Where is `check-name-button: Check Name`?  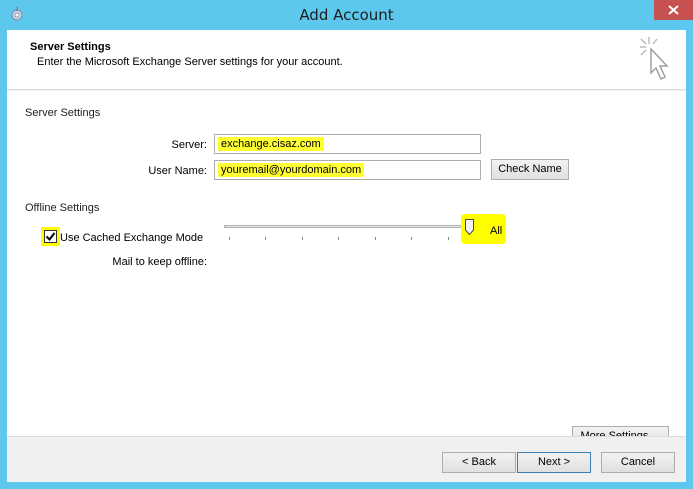 check-name-button: Check Name is located at coordinates (530, 169).